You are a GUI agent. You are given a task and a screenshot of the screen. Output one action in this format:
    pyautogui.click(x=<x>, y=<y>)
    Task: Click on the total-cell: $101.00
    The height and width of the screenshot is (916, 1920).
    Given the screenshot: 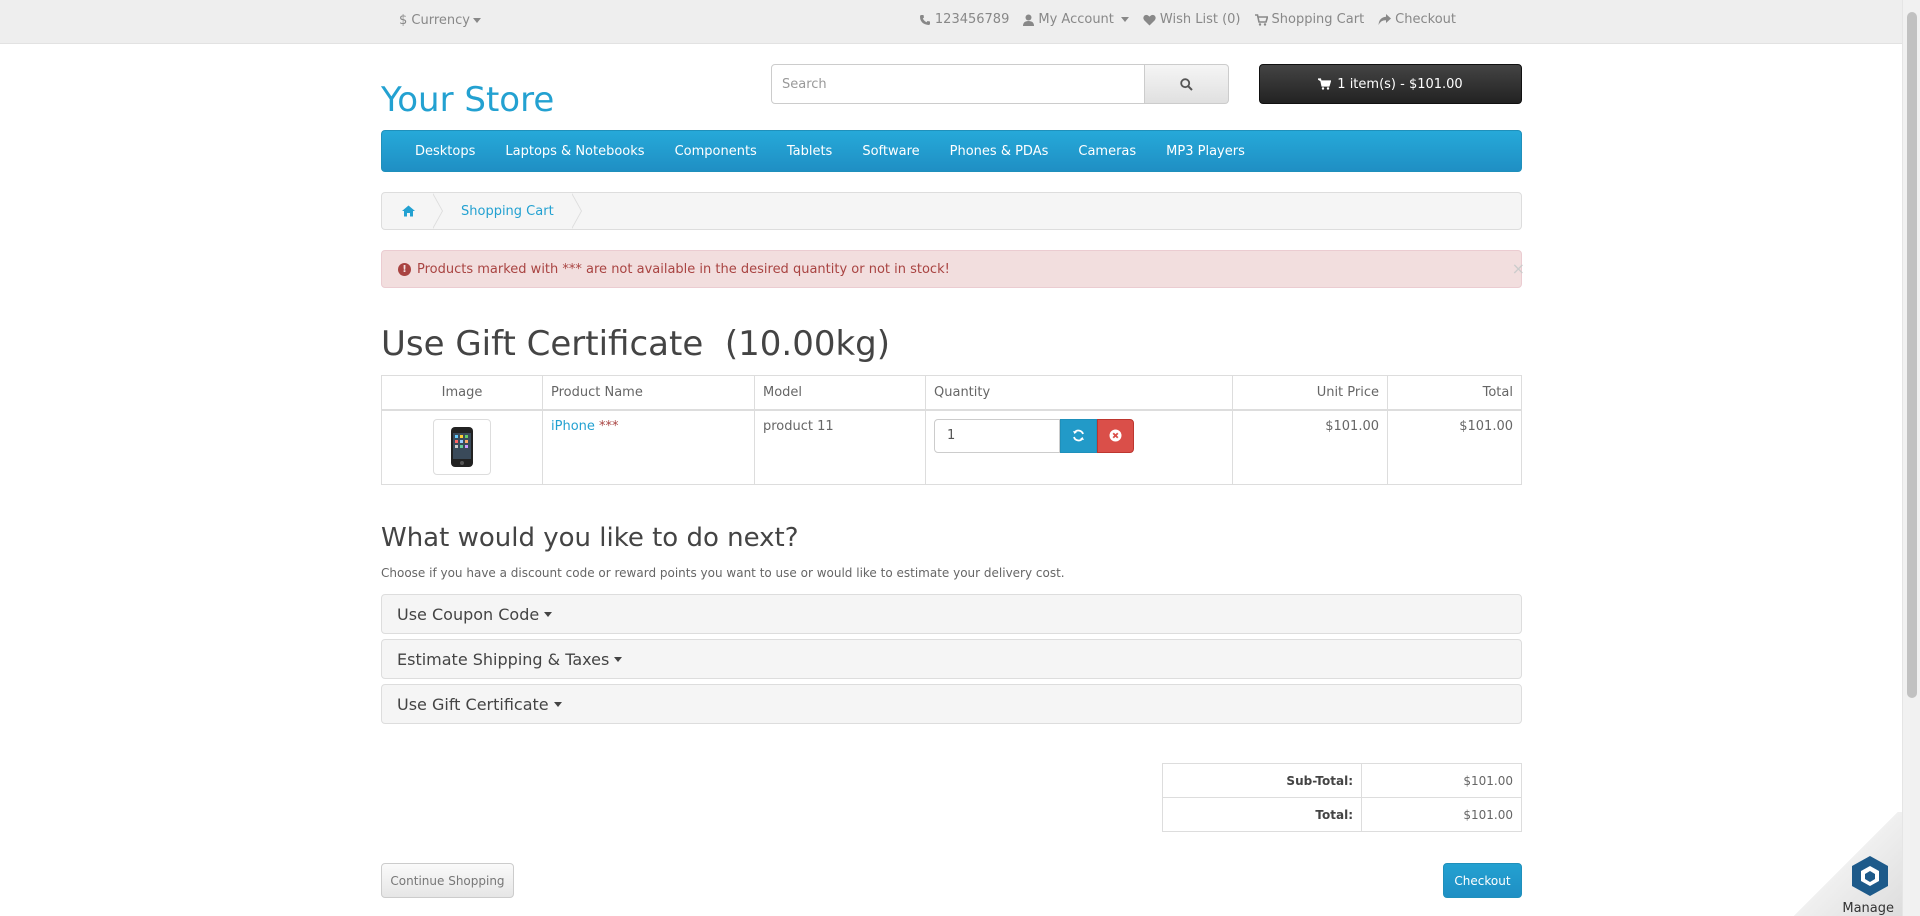 What is the action you would take?
    pyautogui.click(x=1454, y=447)
    